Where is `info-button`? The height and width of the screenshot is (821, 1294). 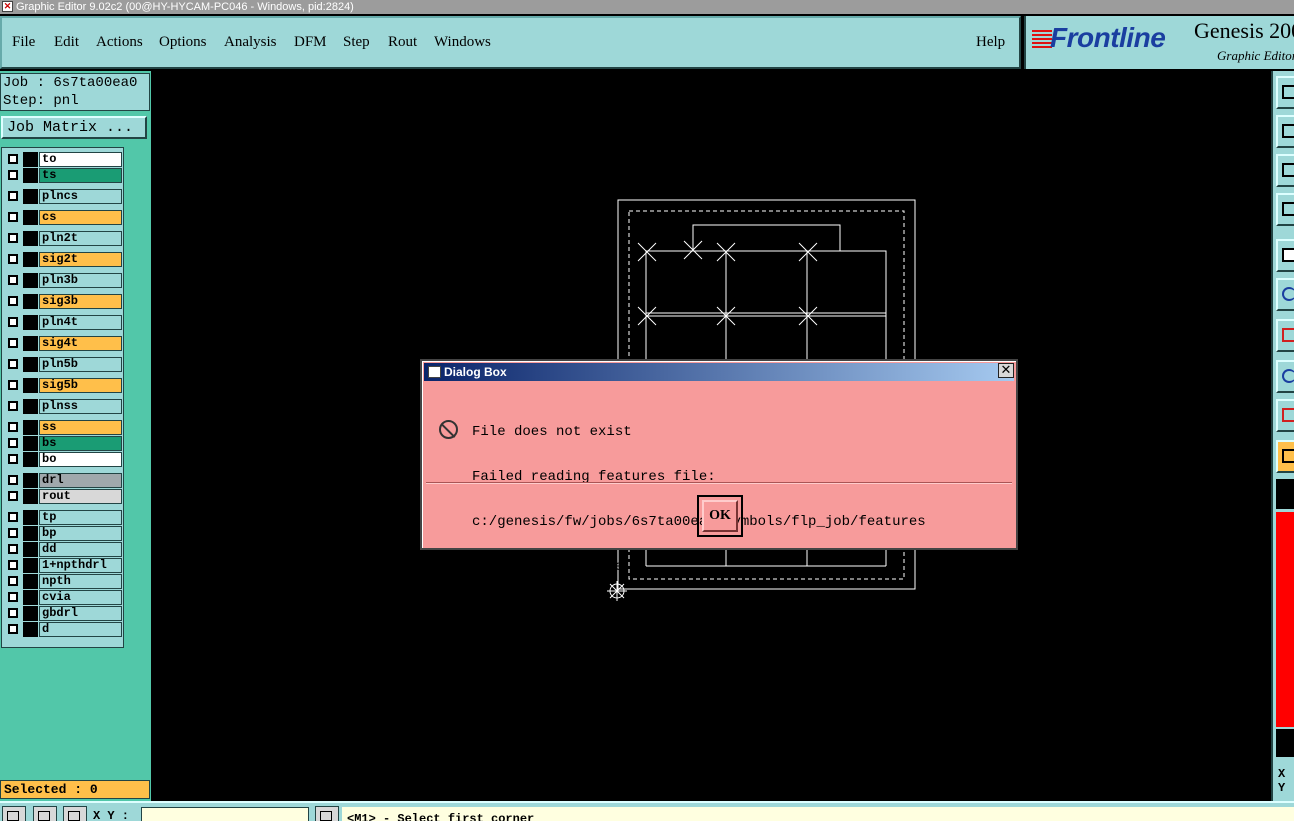
info-button is located at coordinates (327, 813).